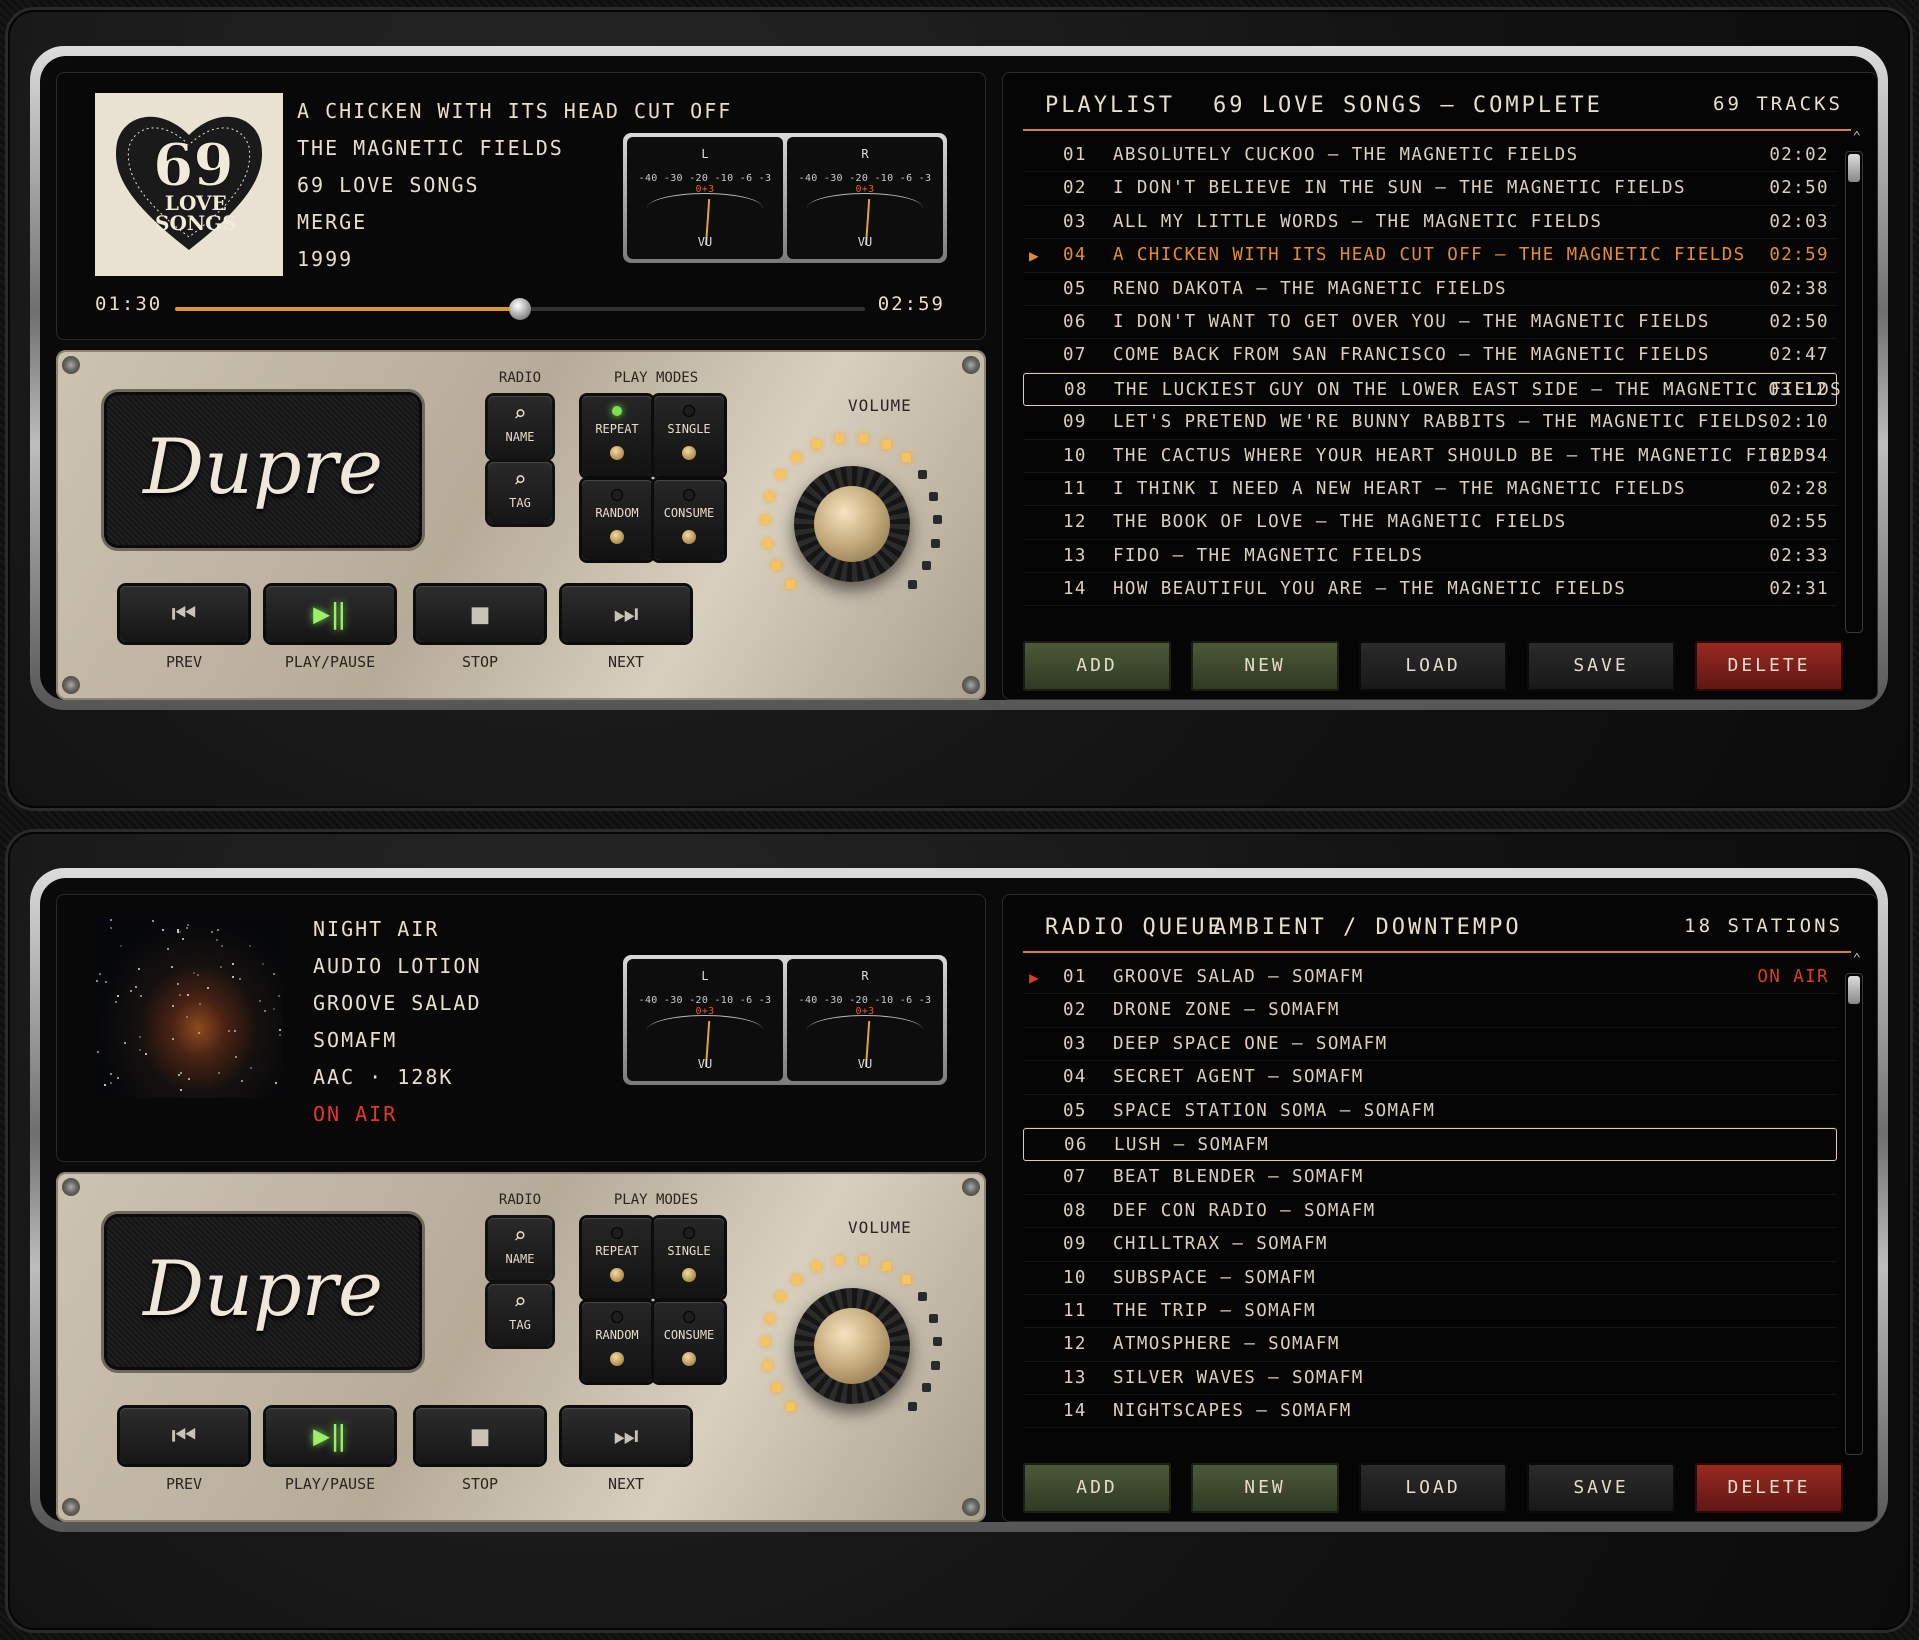 The height and width of the screenshot is (1640, 1919). I want to click on row-number: 14, so click(1075, 589).